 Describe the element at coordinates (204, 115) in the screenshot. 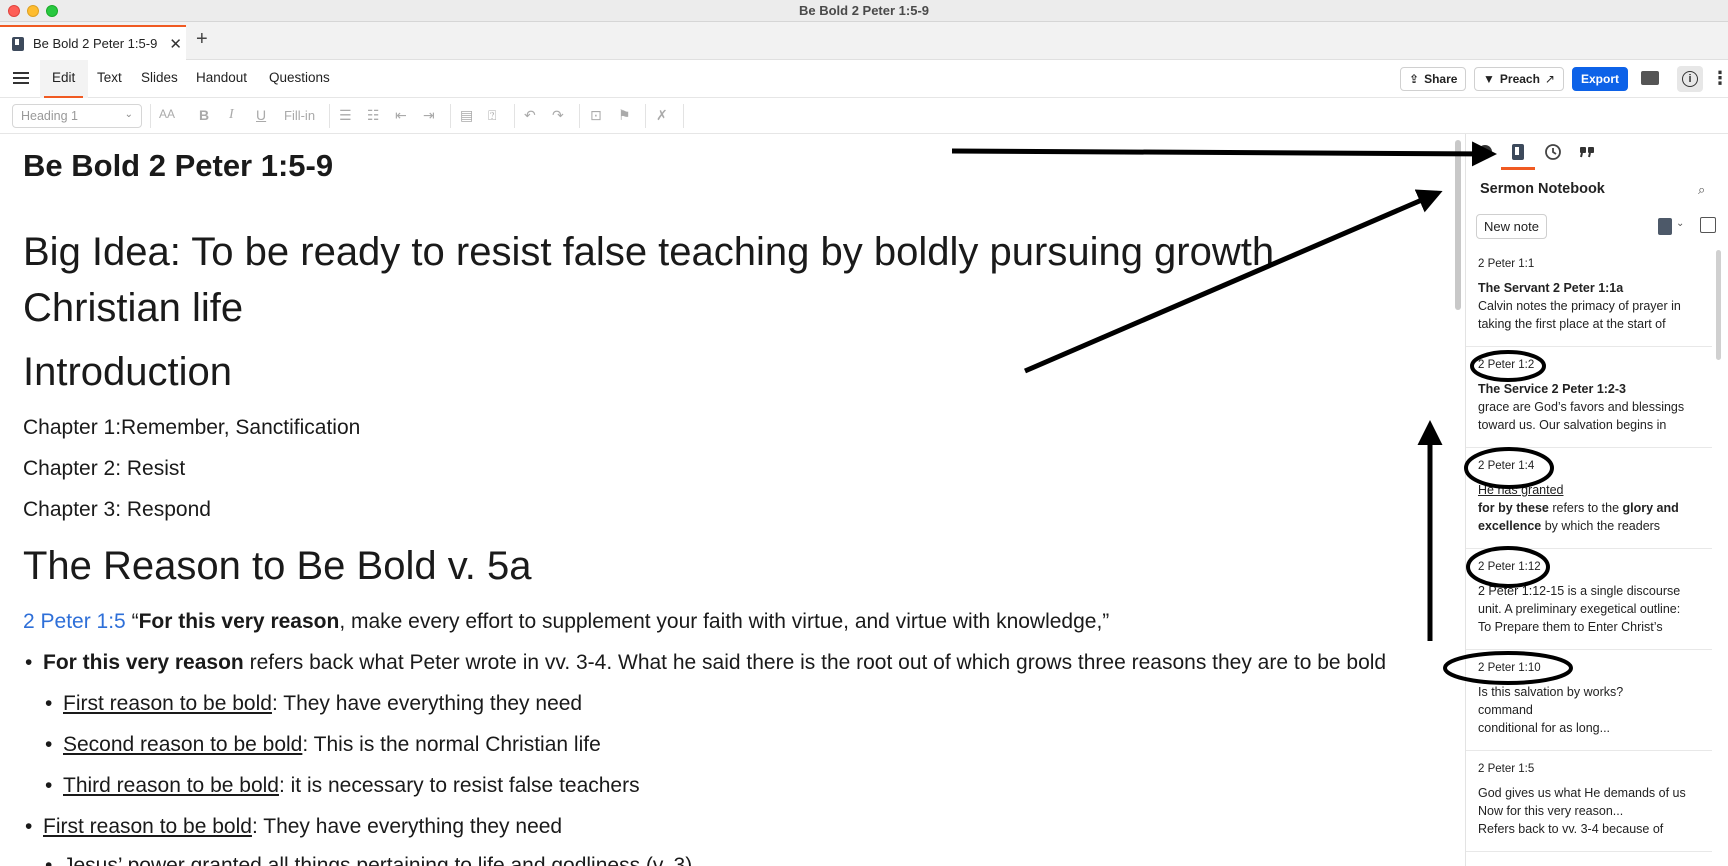

I see `bold-button: B` at that location.